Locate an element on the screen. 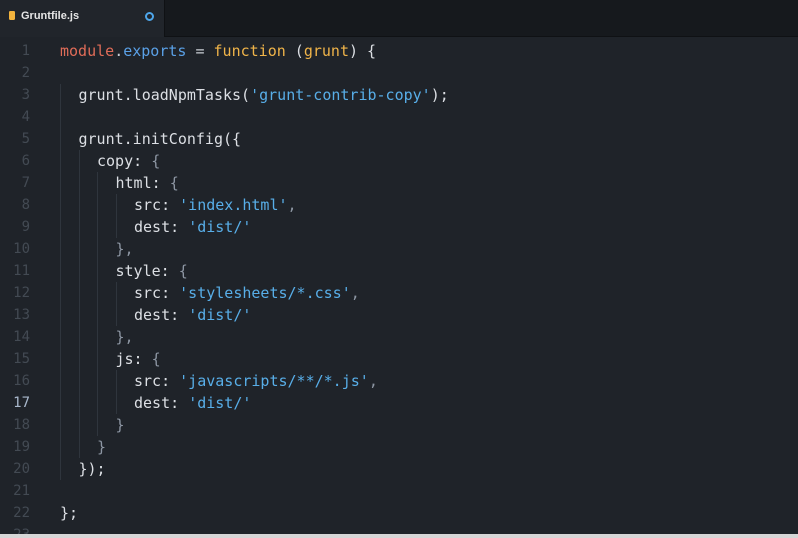 The height and width of the screenshot is (538, 798). code-token: ) { is located at coordinates (363, 51).